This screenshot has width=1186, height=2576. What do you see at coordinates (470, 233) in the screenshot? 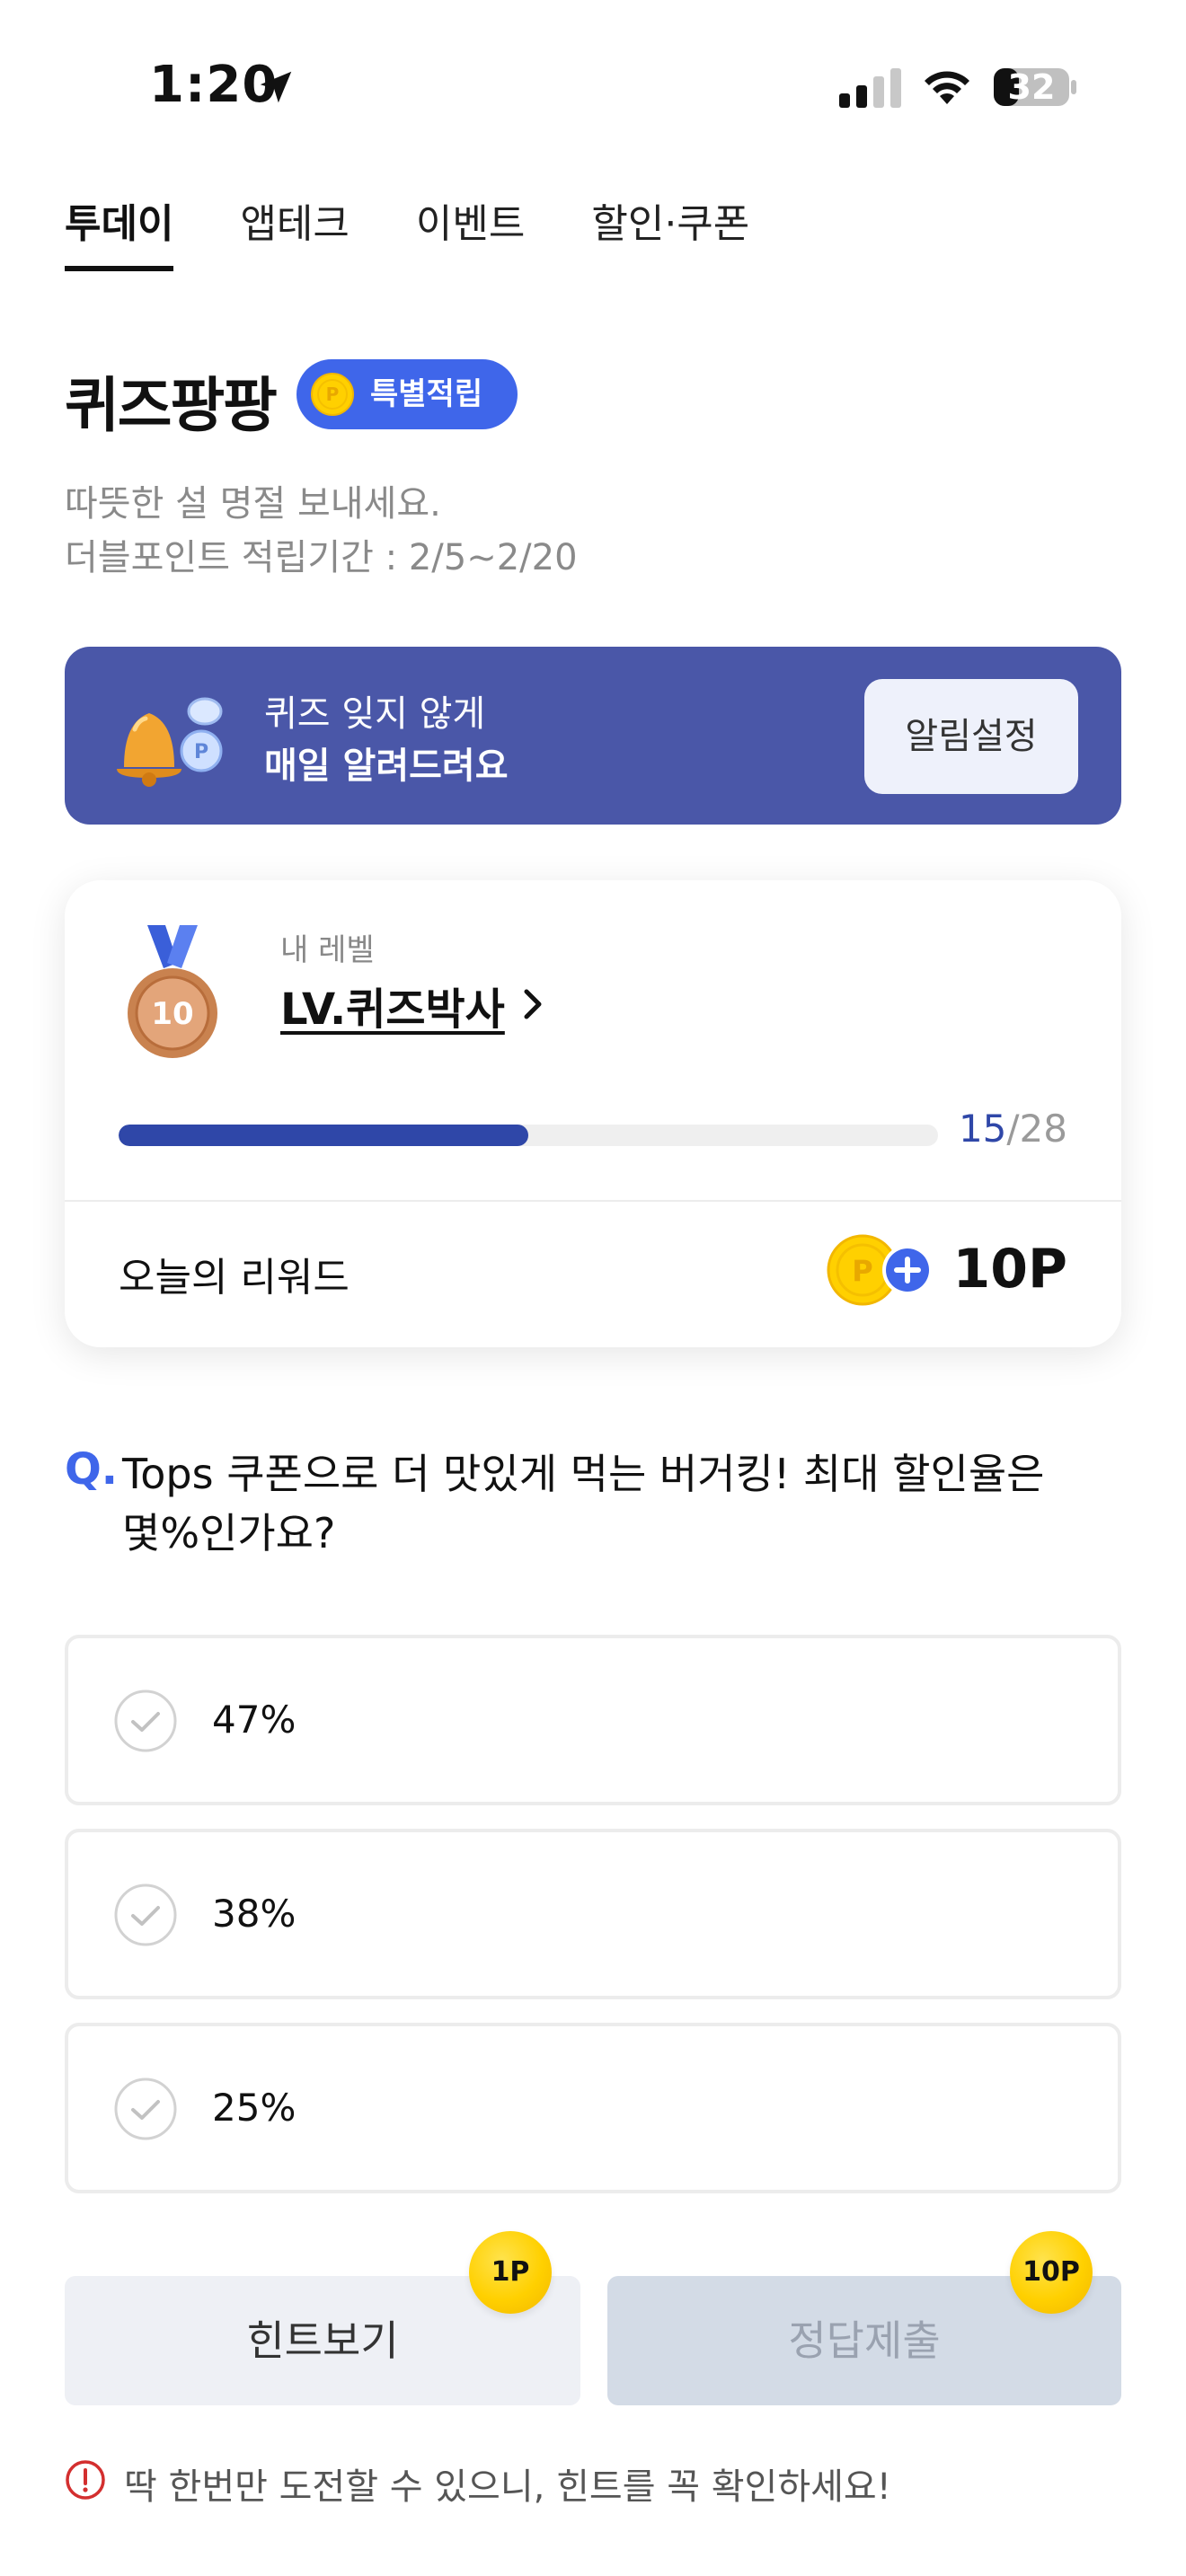
I see `tab-event: 이벤트` at bounding box center [470, 233].